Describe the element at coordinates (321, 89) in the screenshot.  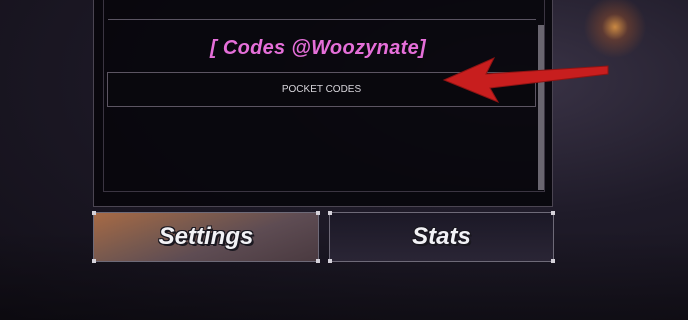
I see `code-box-text: POCKET CODES` at that location.